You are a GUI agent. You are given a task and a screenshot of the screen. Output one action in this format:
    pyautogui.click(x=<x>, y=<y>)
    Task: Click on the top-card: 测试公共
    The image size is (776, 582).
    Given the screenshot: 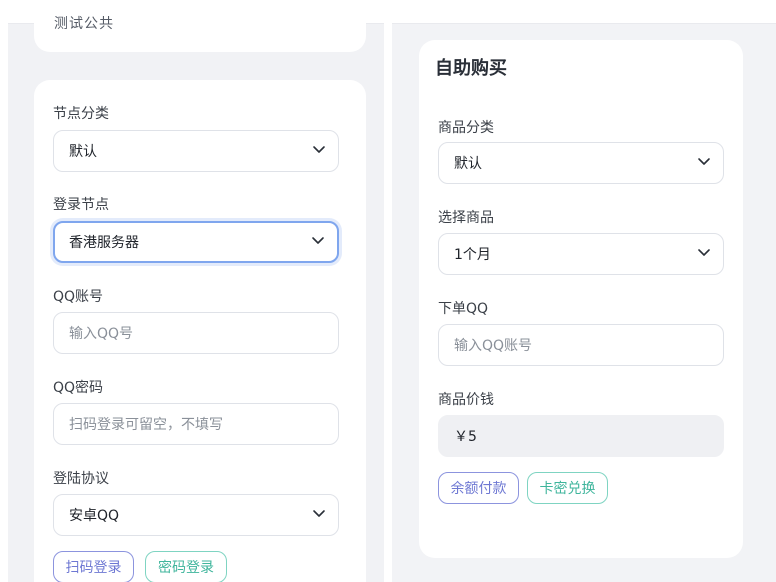 What is the action you would take?
    pyautogui.click(x=200, y=26)
    